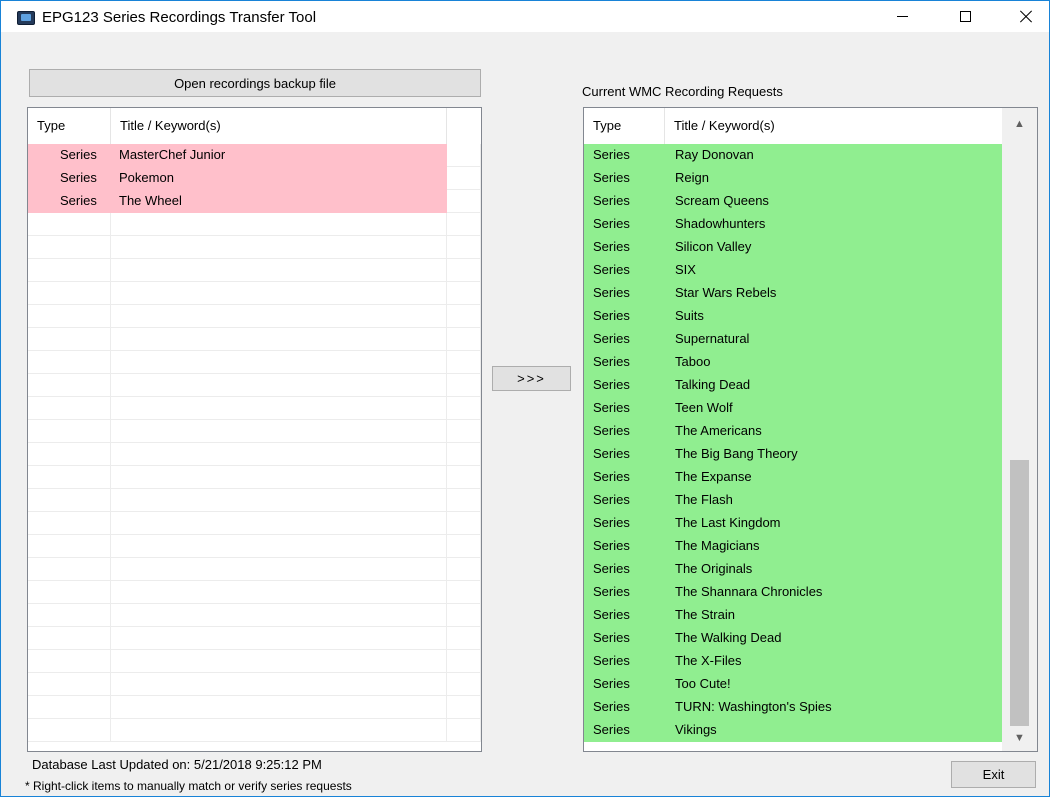 This screenshot has width=1050, height=797. I want to click on minimize-button, so click(902, 16).